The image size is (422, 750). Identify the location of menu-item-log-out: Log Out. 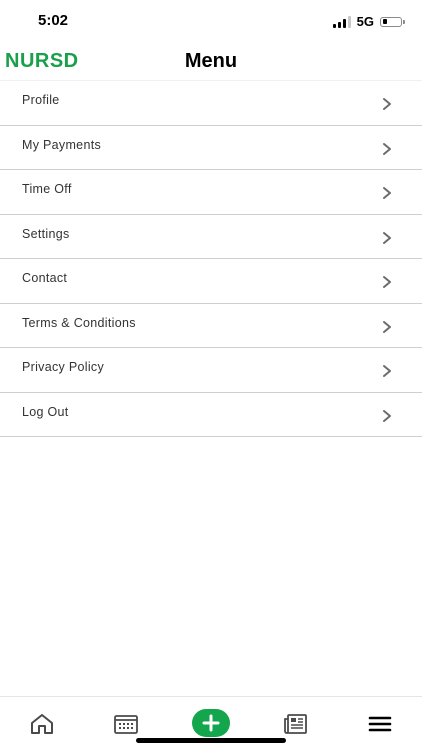
(211, 415).